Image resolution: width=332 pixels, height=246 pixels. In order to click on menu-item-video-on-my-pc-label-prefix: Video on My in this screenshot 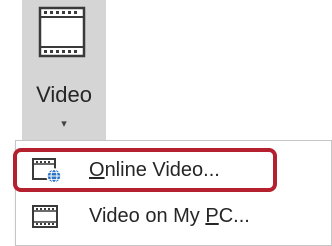, I will do `click(147, 216)`.